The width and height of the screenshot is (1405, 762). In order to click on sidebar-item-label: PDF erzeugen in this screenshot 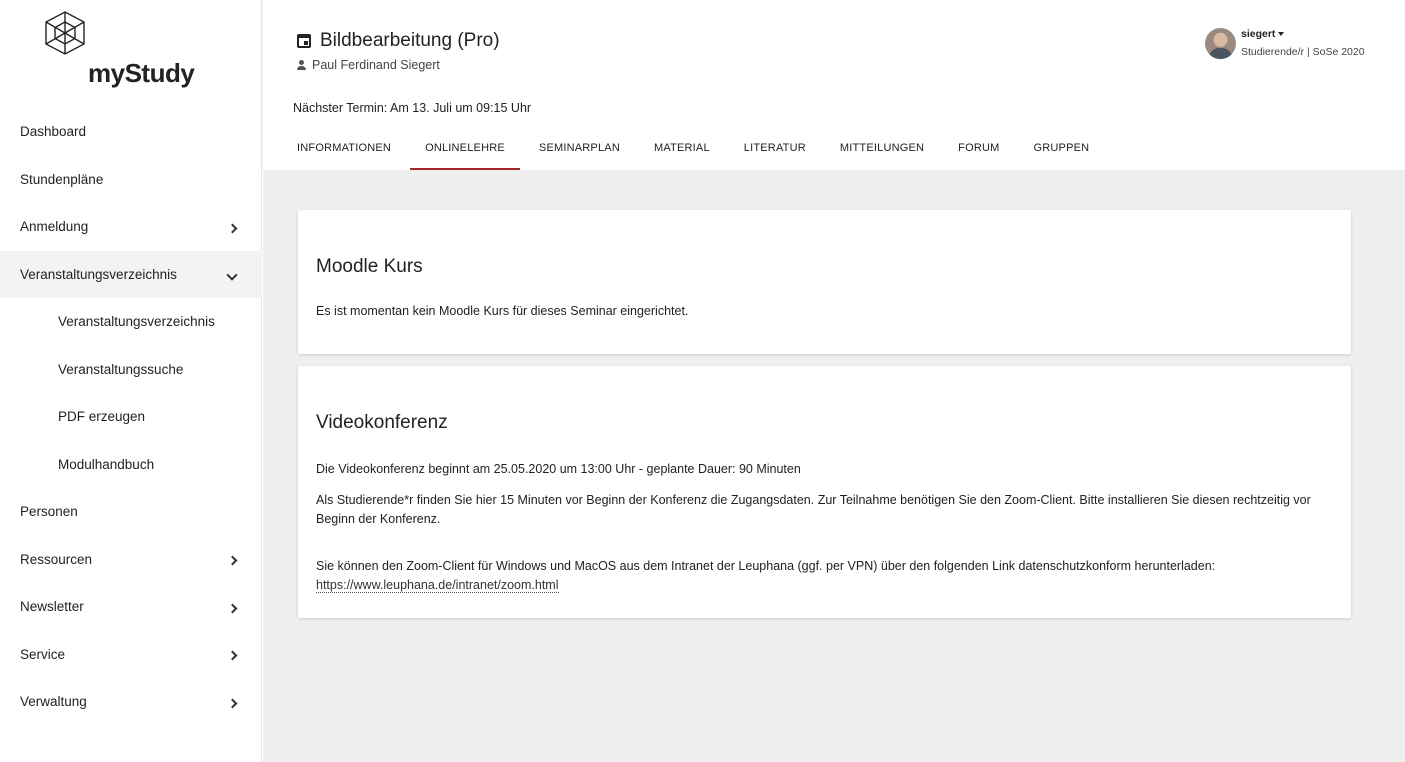, I will do `click(102, 417)`.